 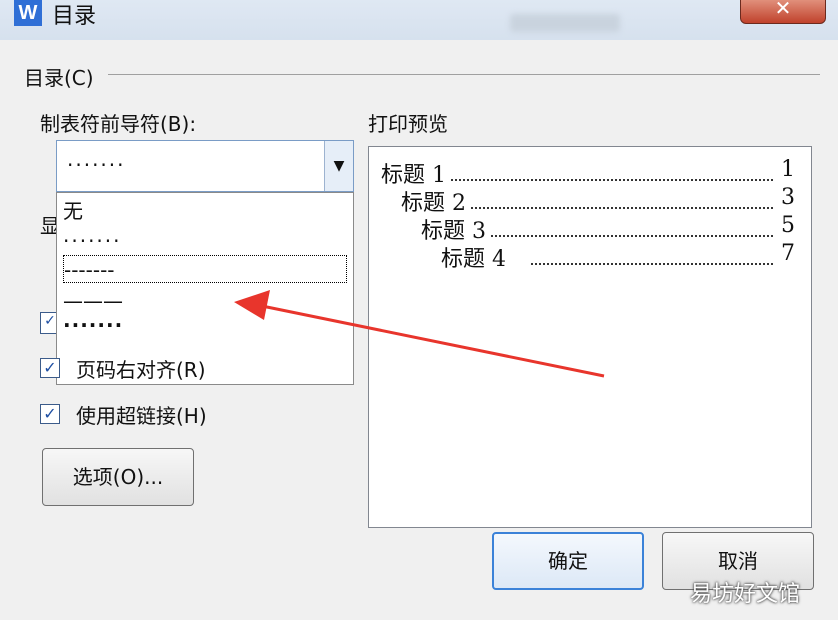 What do you see at coordinates (433, 341) in the screenshot?
I see `arrow-shaft` at bounding box center [433, 341].